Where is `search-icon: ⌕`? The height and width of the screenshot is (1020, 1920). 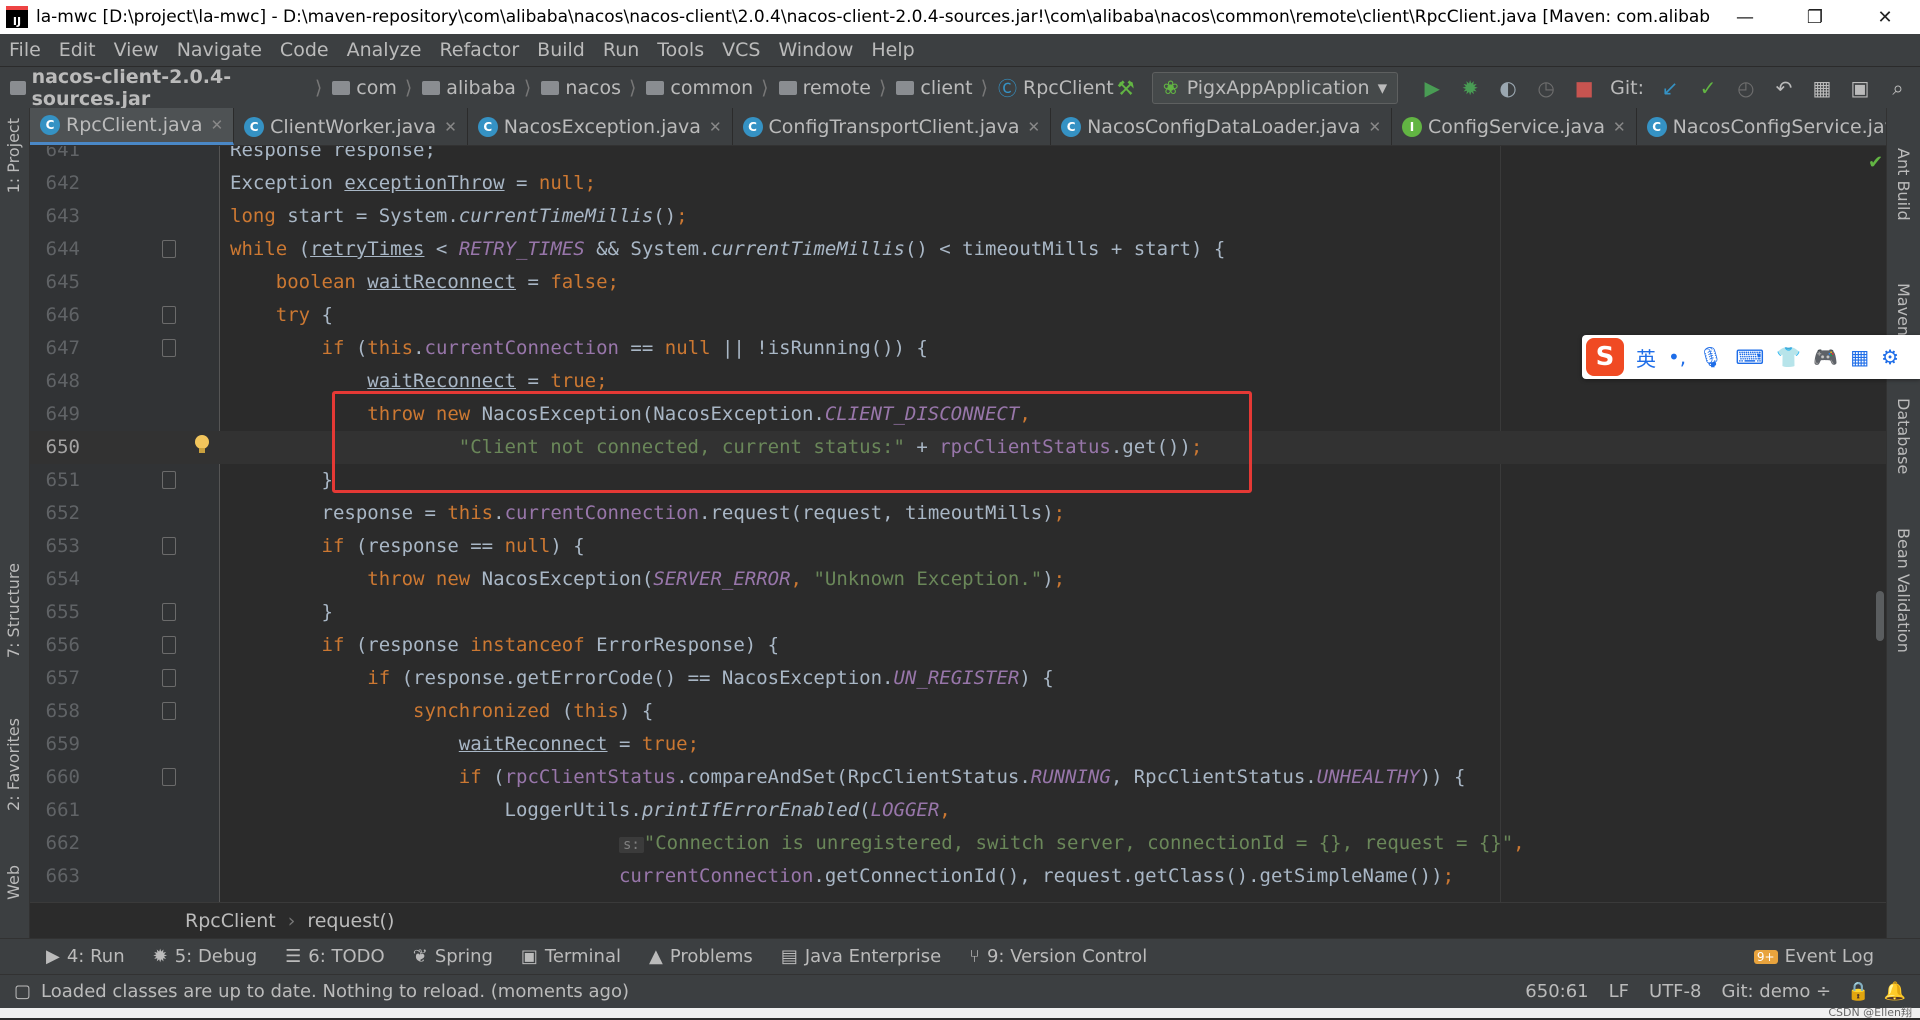 search-icon: ⌕ is located at coordinates (1898, 88).